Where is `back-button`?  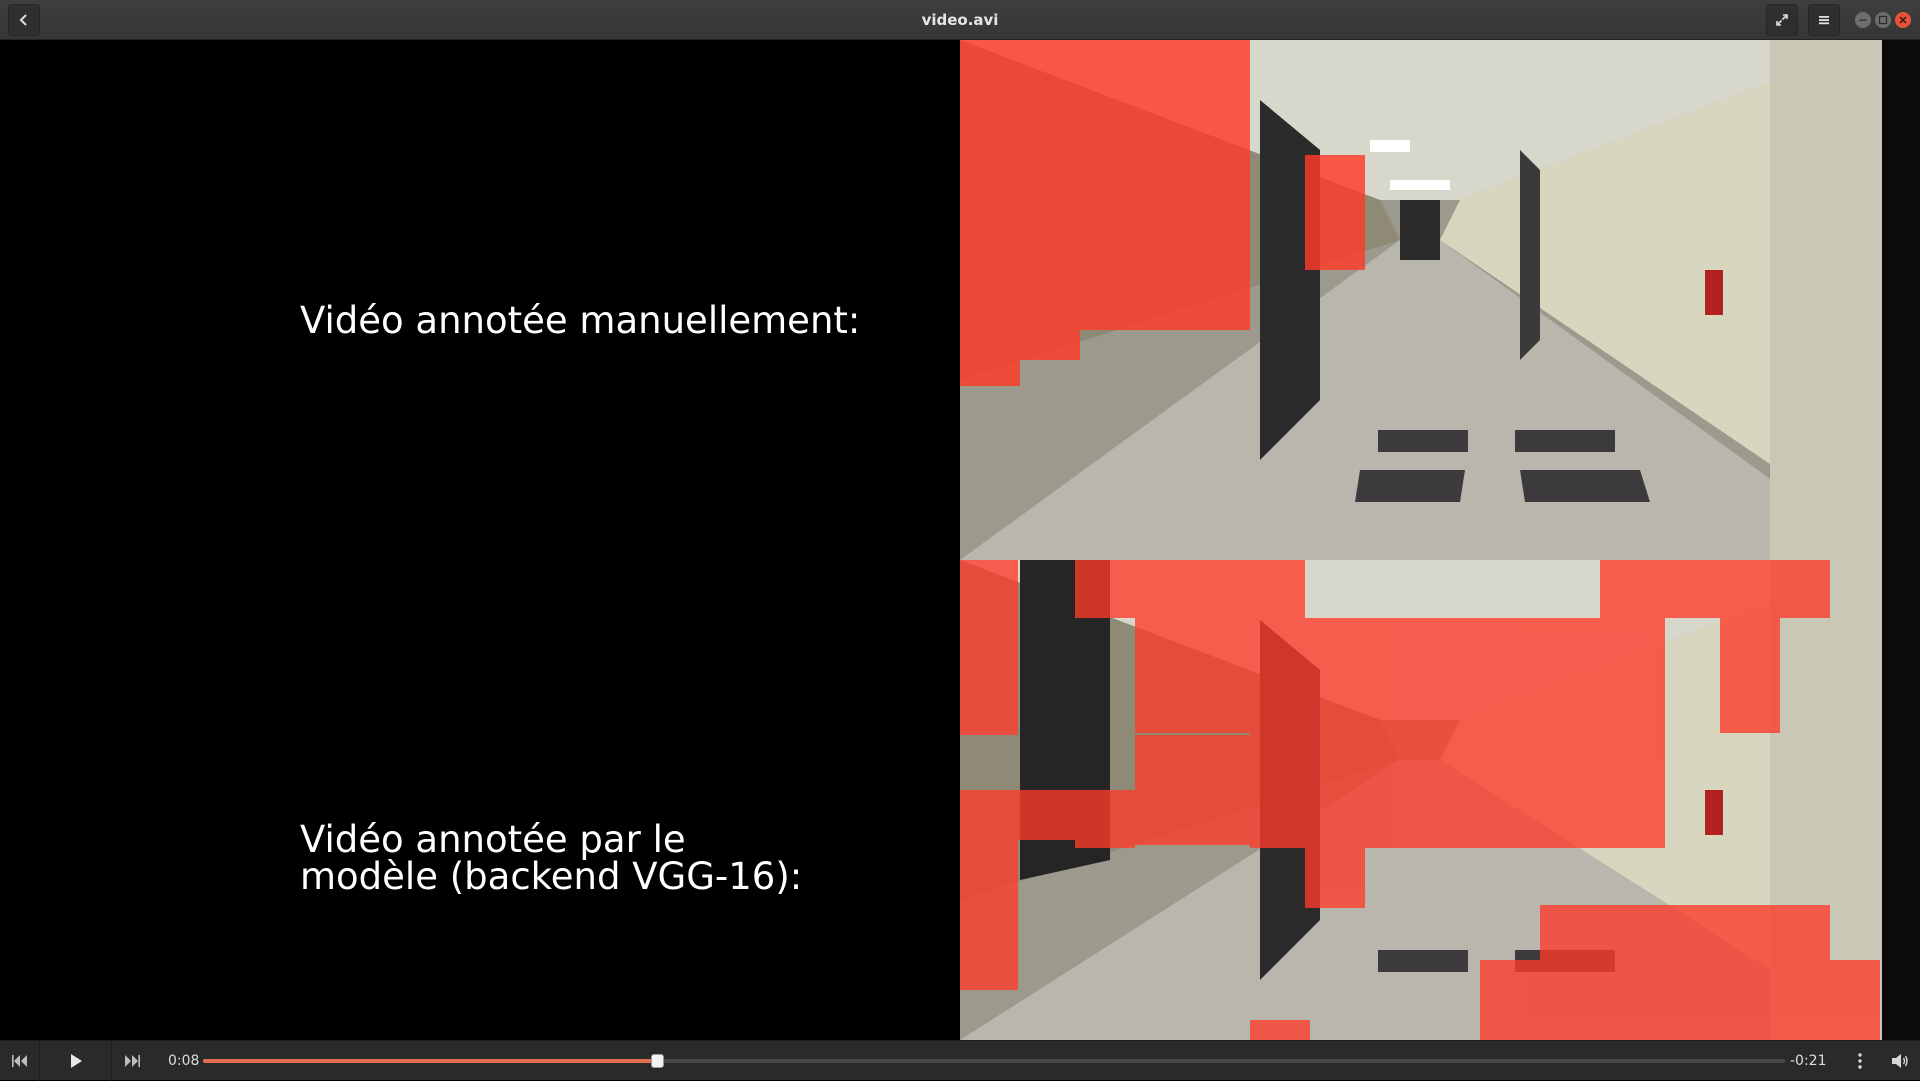 back-button is located at coordinates (24, 20).